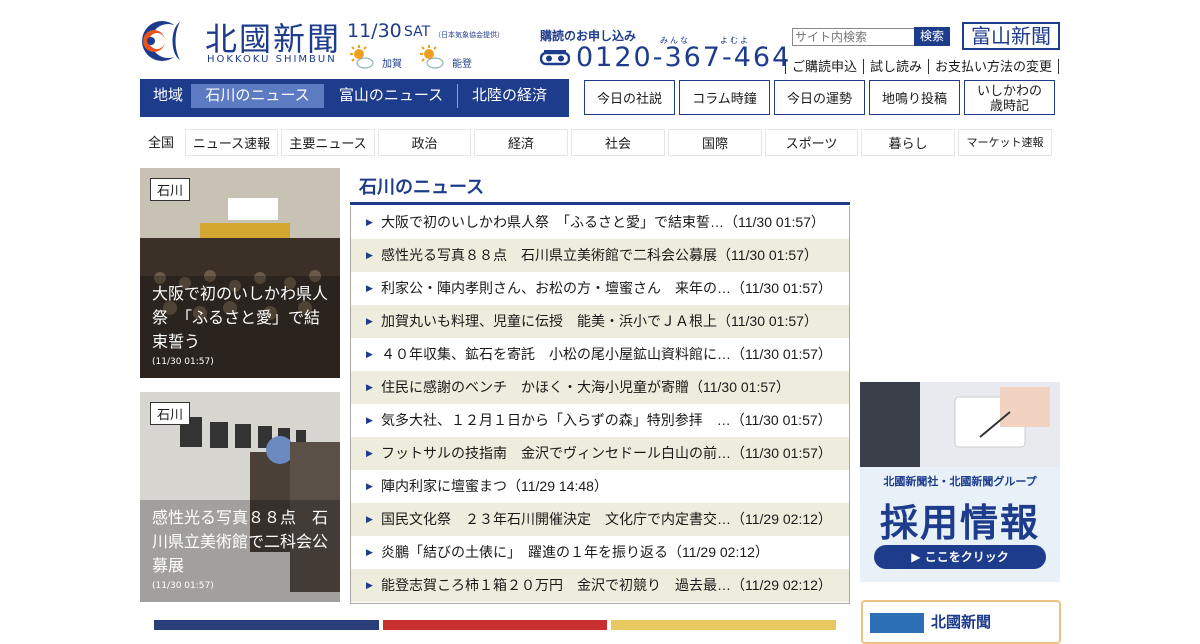  I want to click on category-living: 暮らし, so click(908, 142).